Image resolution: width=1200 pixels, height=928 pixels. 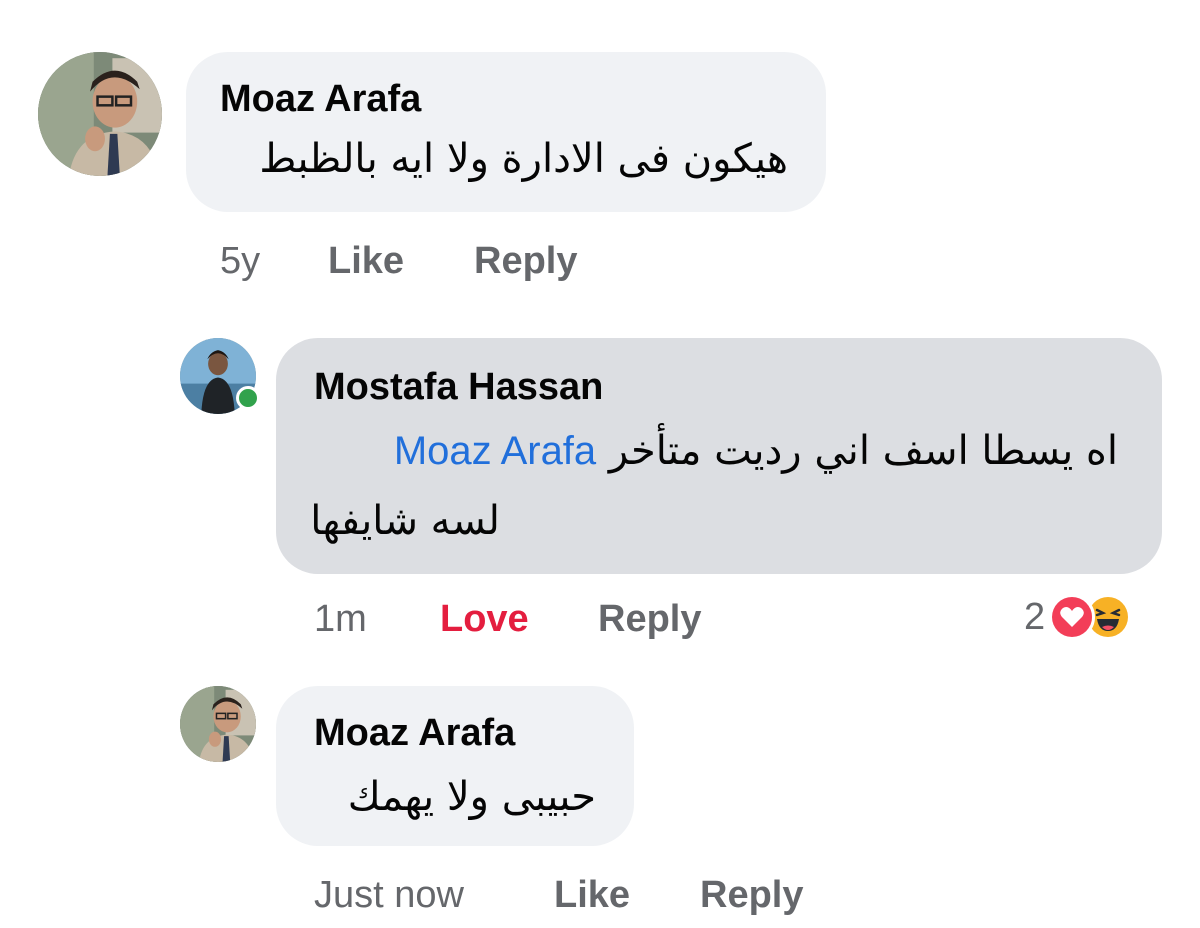 I want to click on comment-text: هيكون فى الادارة ولا ايه بالظبط, so click(x=523, y=159).